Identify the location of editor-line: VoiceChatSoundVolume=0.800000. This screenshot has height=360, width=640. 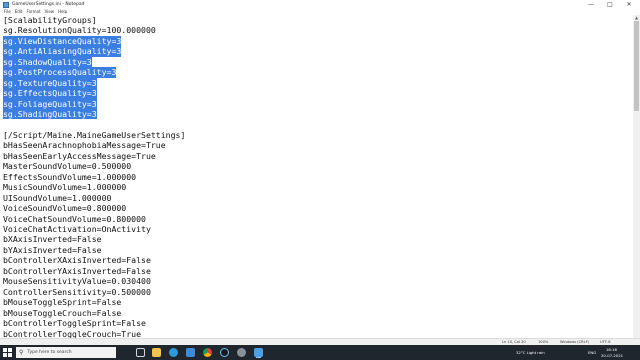
(74, 219).